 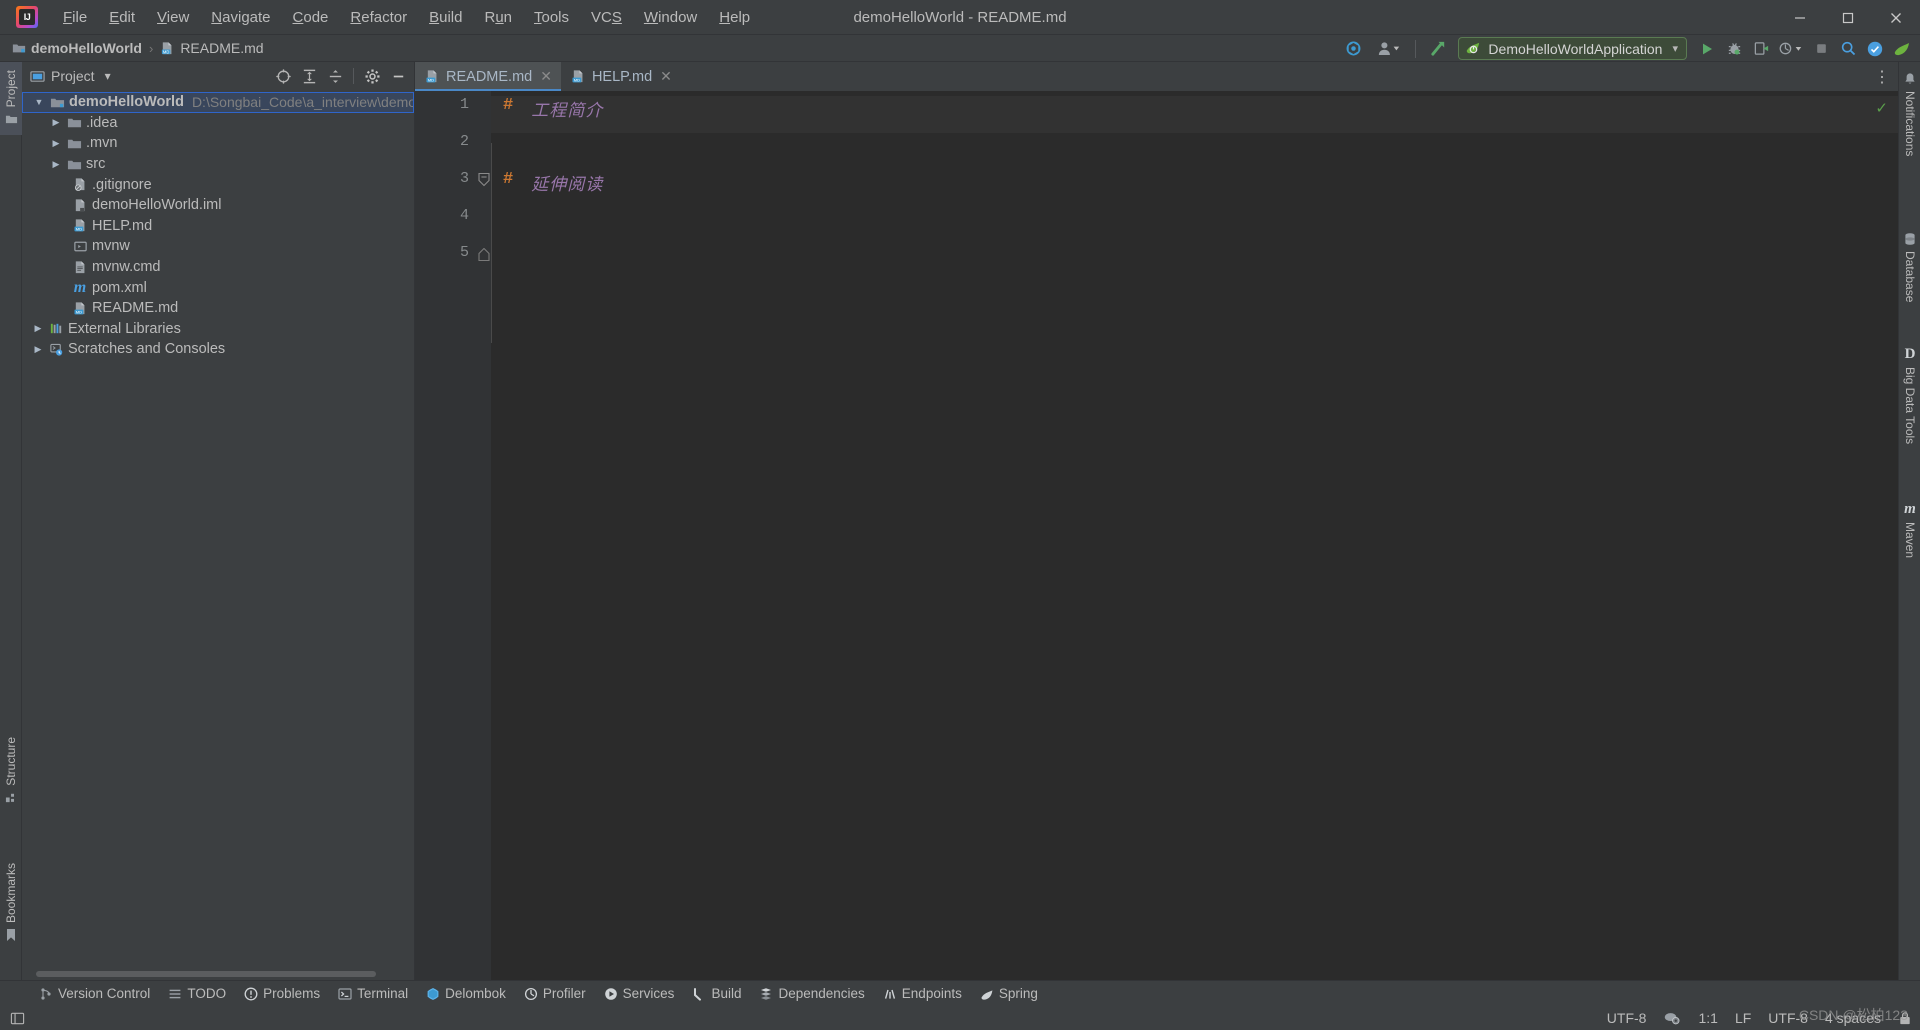 I want to click on tool-window-todo: TODO, so click(x=197, y=993).